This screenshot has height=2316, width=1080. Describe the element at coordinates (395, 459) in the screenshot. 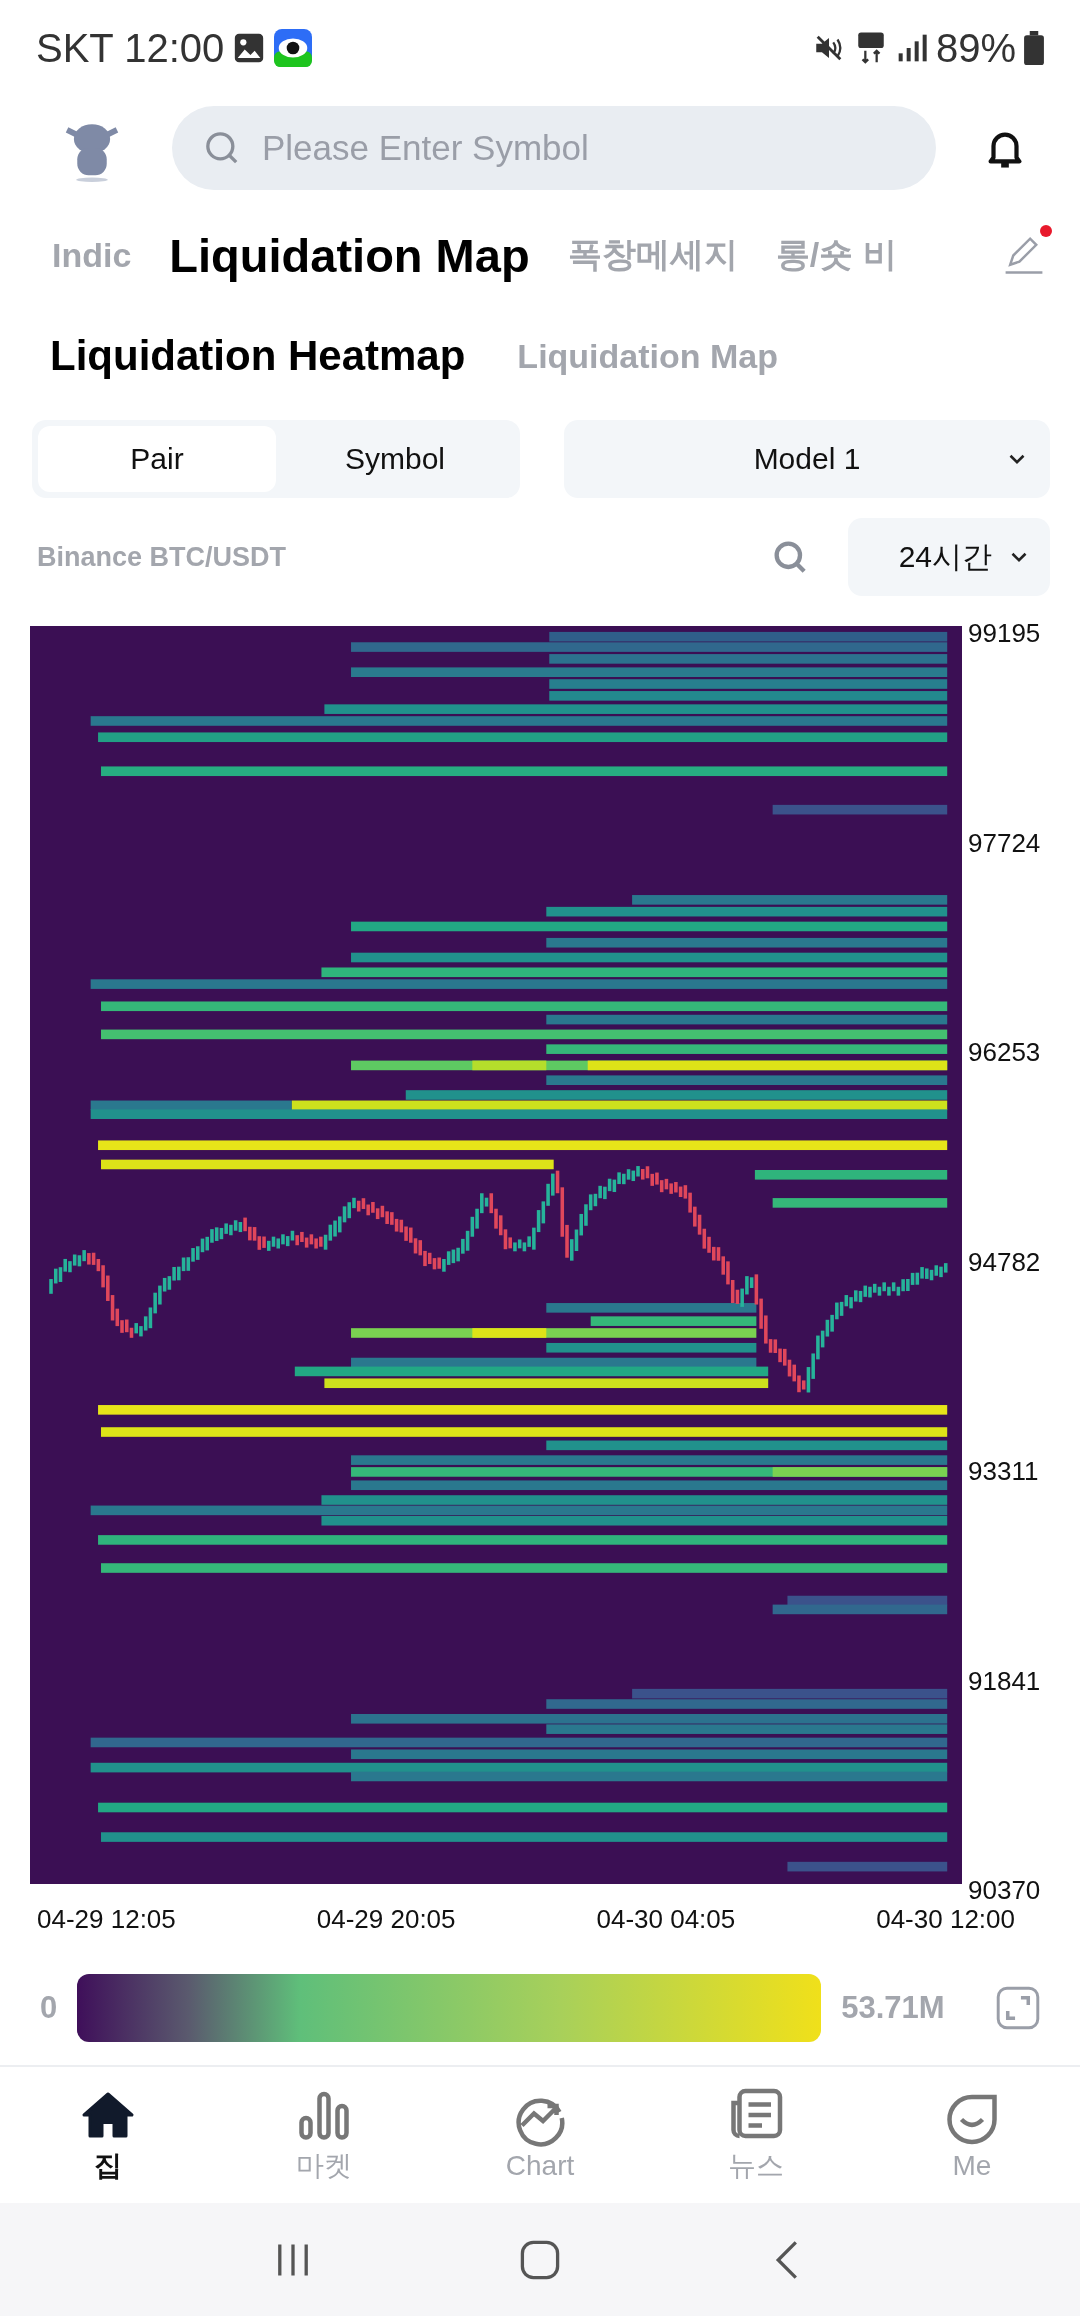

I see `segment-option: Symbol` at that location.